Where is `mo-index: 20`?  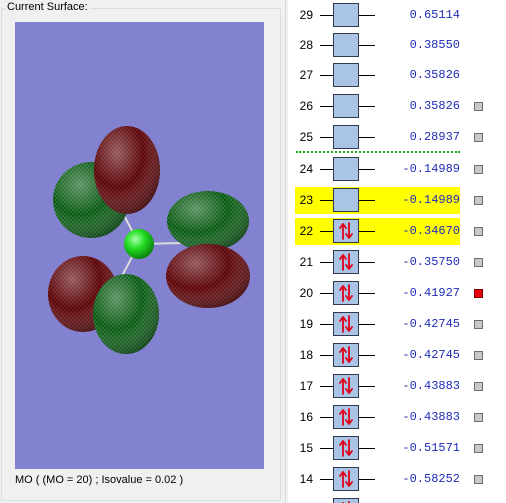 mo-index: 20 is located at coordinates (306, 293).